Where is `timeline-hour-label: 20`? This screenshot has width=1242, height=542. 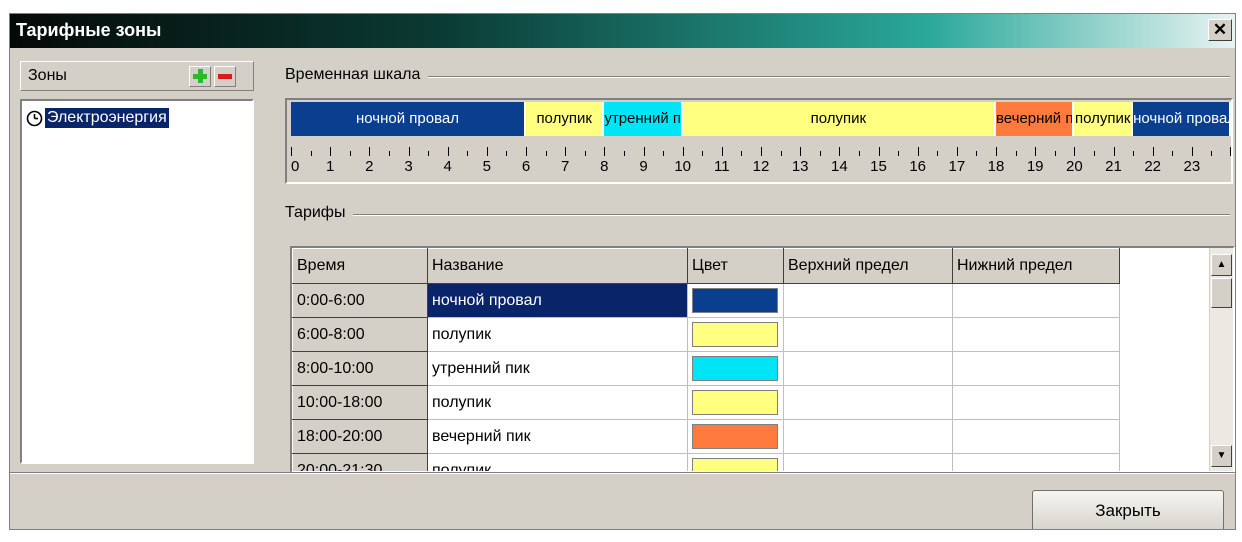 timeline-hour-label: 20 is located at coordinates (1074, 166).